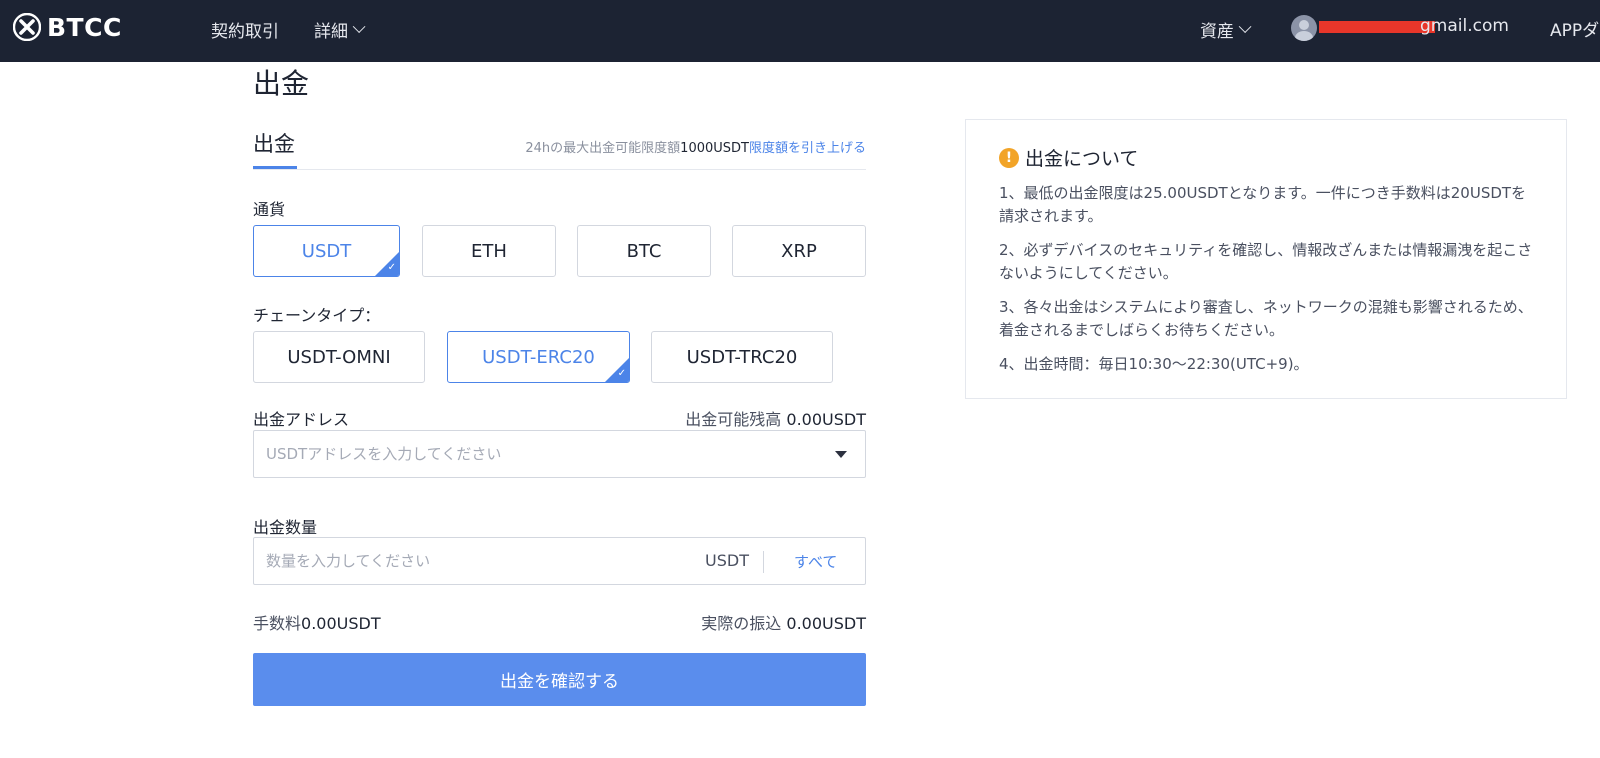 Image resolution: width=1600 pixels, height=758 pixels. I want to click on currency-option-usdt: USDT ✓, so click(326, 251).